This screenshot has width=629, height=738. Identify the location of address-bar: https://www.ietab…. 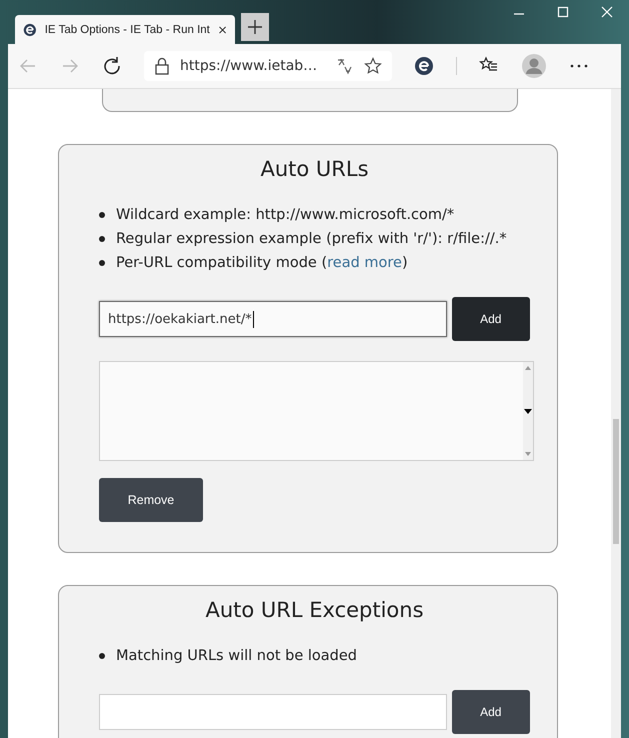
(268, 66).